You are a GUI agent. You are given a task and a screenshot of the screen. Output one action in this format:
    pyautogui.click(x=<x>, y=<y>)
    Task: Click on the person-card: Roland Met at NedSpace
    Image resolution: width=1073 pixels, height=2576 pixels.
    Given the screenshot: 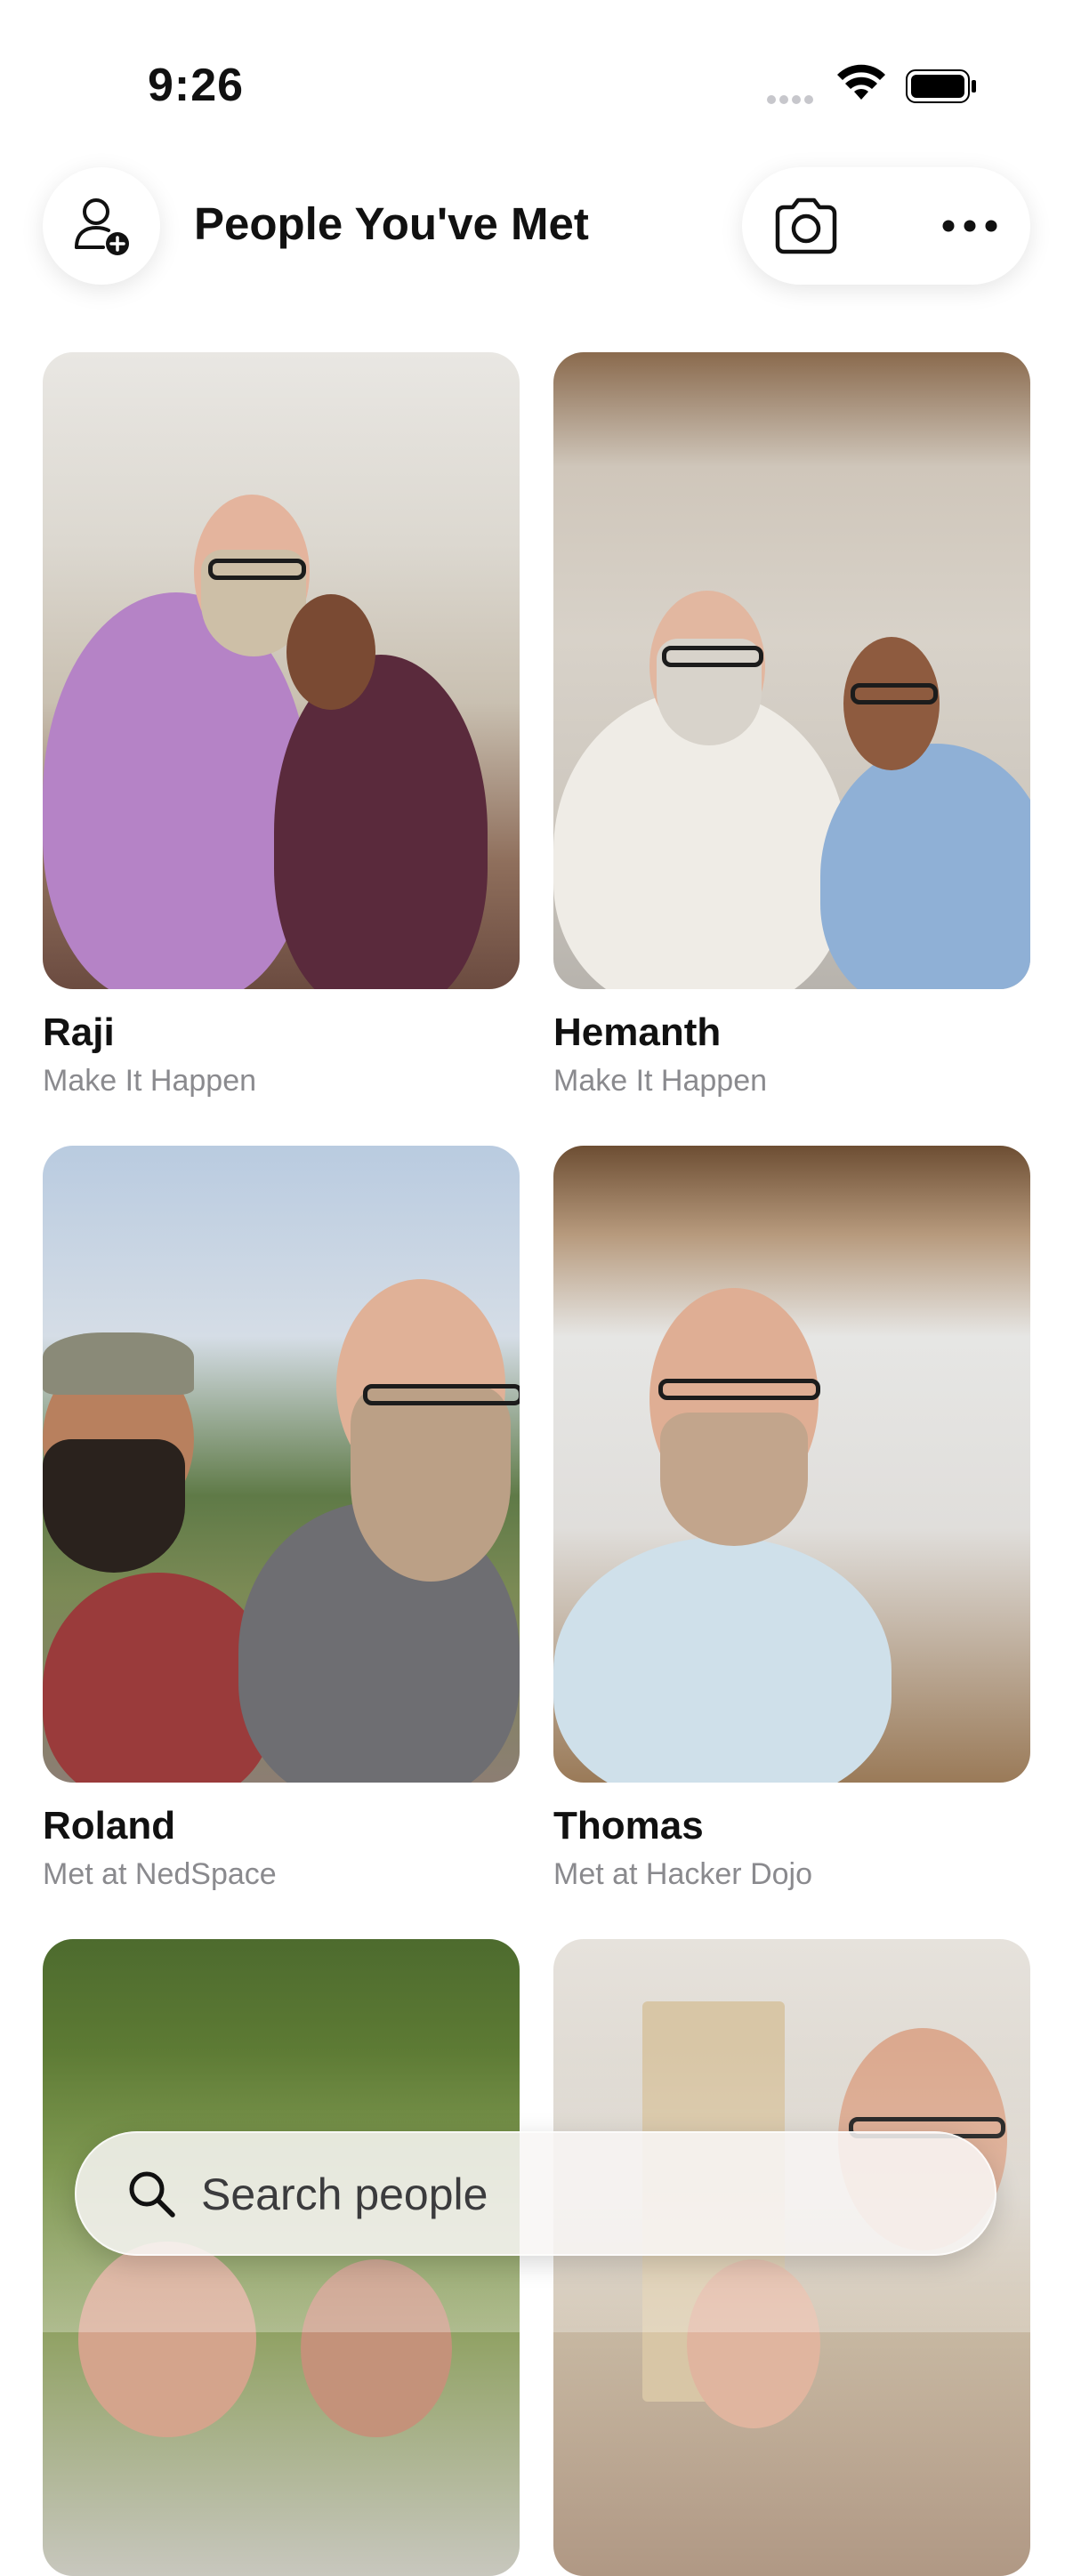 What is the action you would take?
    pyautogui.click(x=281, y=1518)
    